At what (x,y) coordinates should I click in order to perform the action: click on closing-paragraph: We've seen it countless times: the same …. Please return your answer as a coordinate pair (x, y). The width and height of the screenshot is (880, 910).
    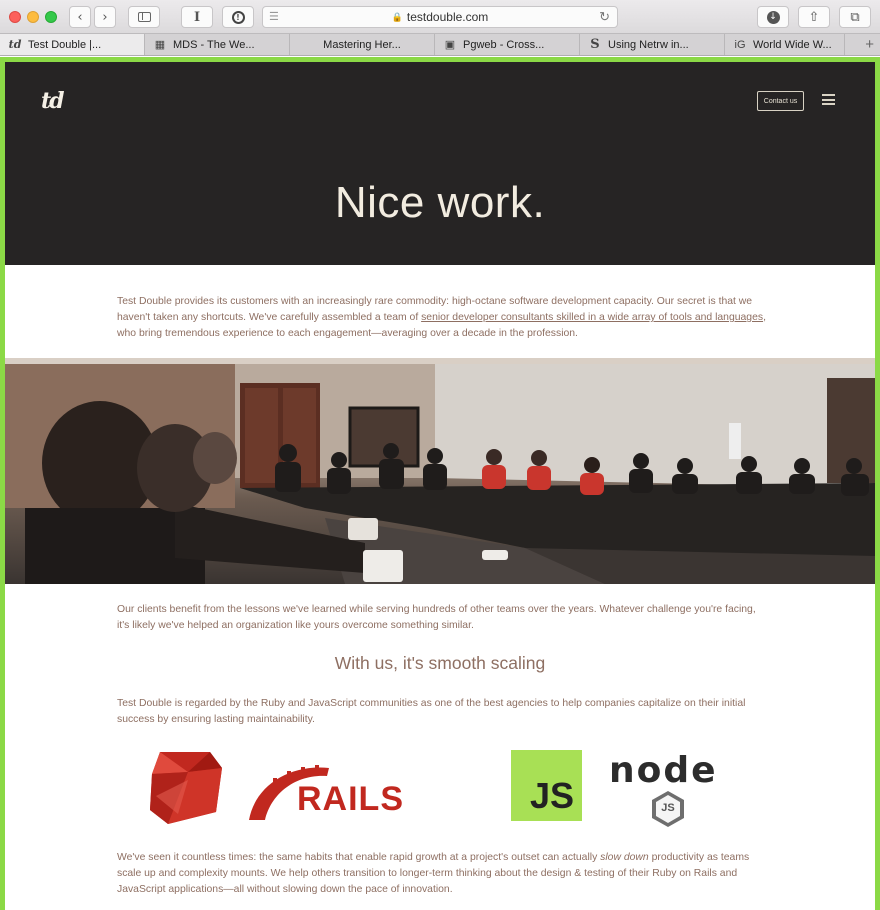
    Looking at the image, I should click on (442, 874).